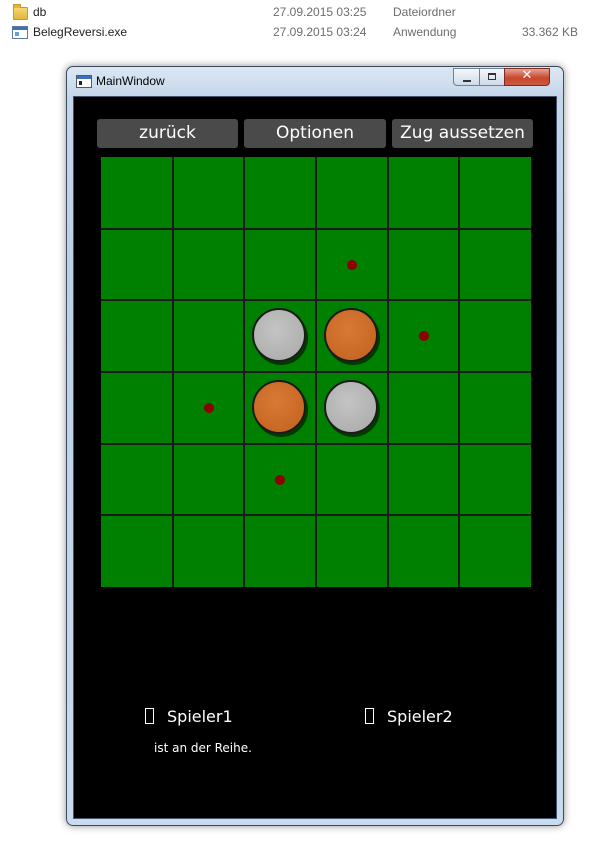  I want to click on file-name: BelegReversi.exe, so click(80, 32).